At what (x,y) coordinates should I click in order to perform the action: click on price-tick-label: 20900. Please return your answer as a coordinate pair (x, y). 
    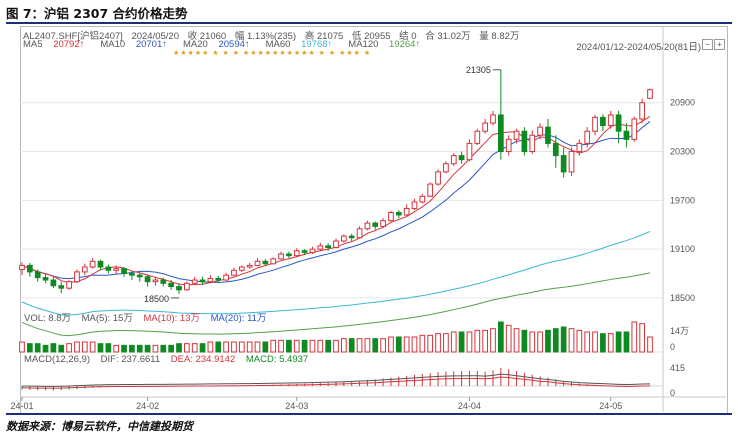
    Looking at the image, I should click on (682, 103).